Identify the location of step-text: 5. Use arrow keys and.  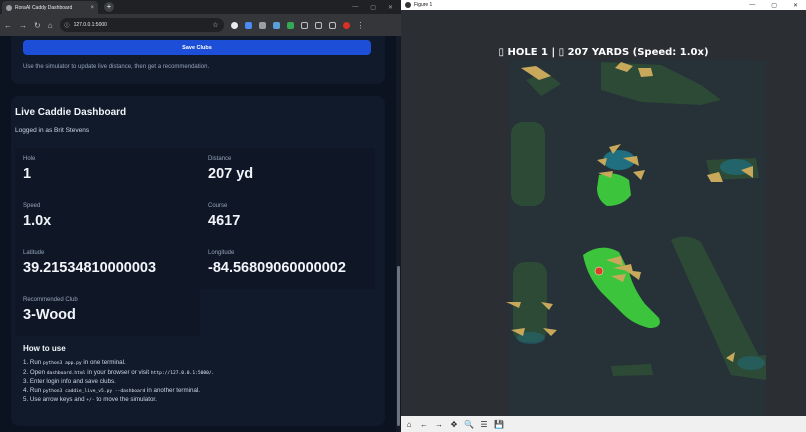
(55, 399).